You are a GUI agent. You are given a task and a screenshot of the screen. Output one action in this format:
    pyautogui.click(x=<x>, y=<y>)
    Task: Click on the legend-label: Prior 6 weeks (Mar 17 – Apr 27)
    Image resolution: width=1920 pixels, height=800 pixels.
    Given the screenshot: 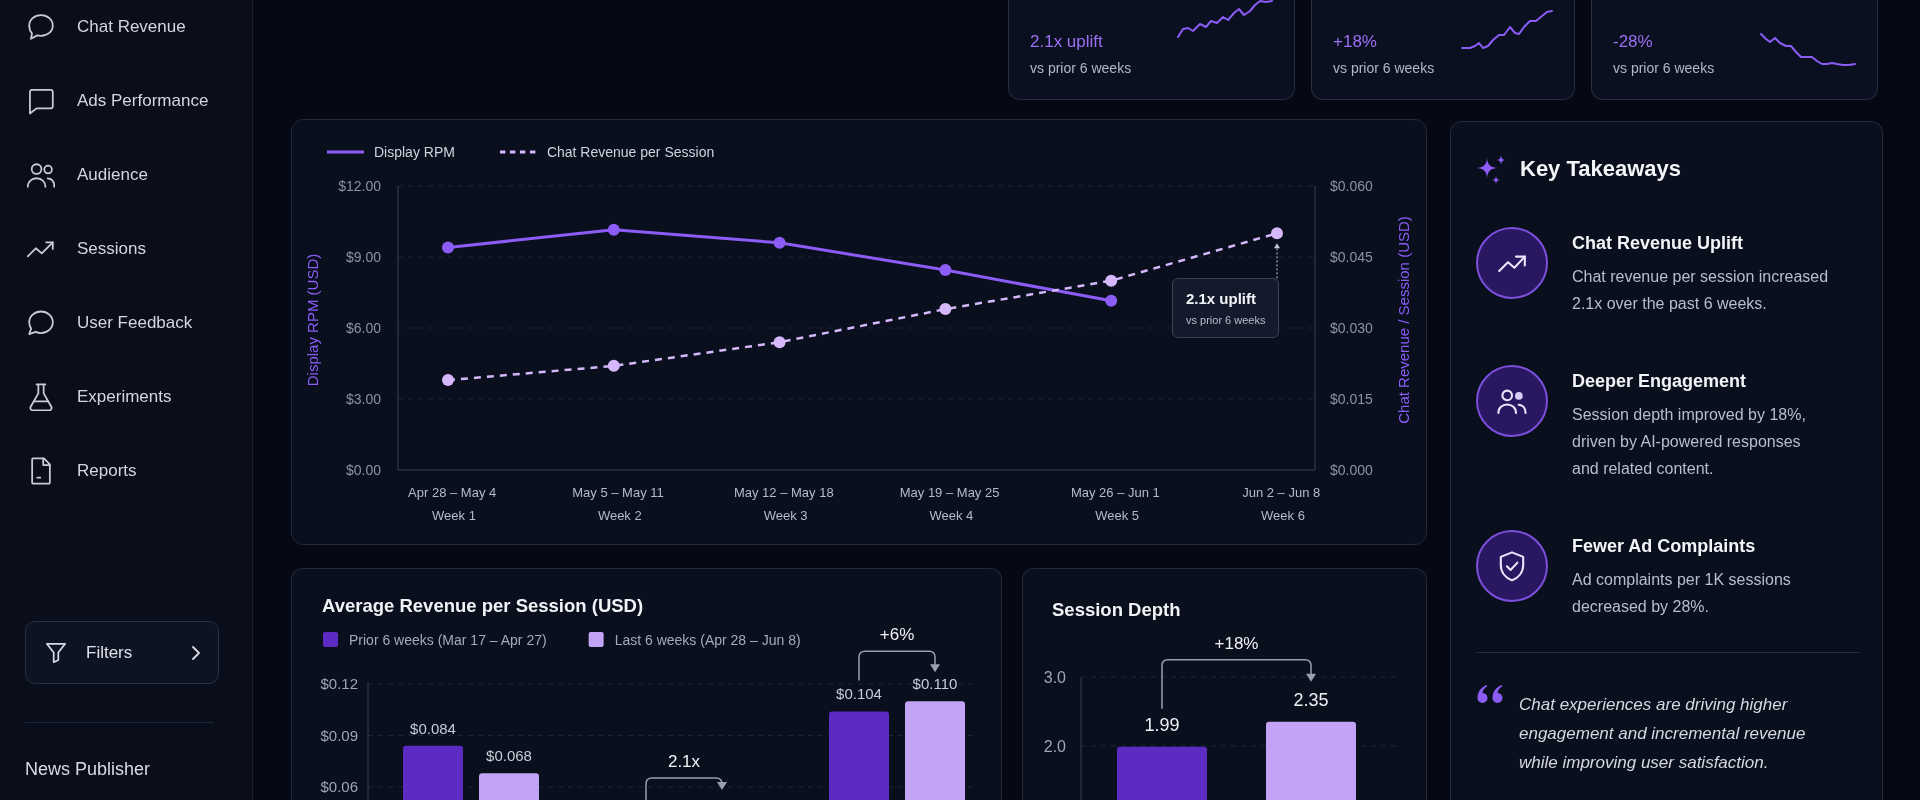 What is the action you would take?
    pyautogui.click(x=448, y=640)
    